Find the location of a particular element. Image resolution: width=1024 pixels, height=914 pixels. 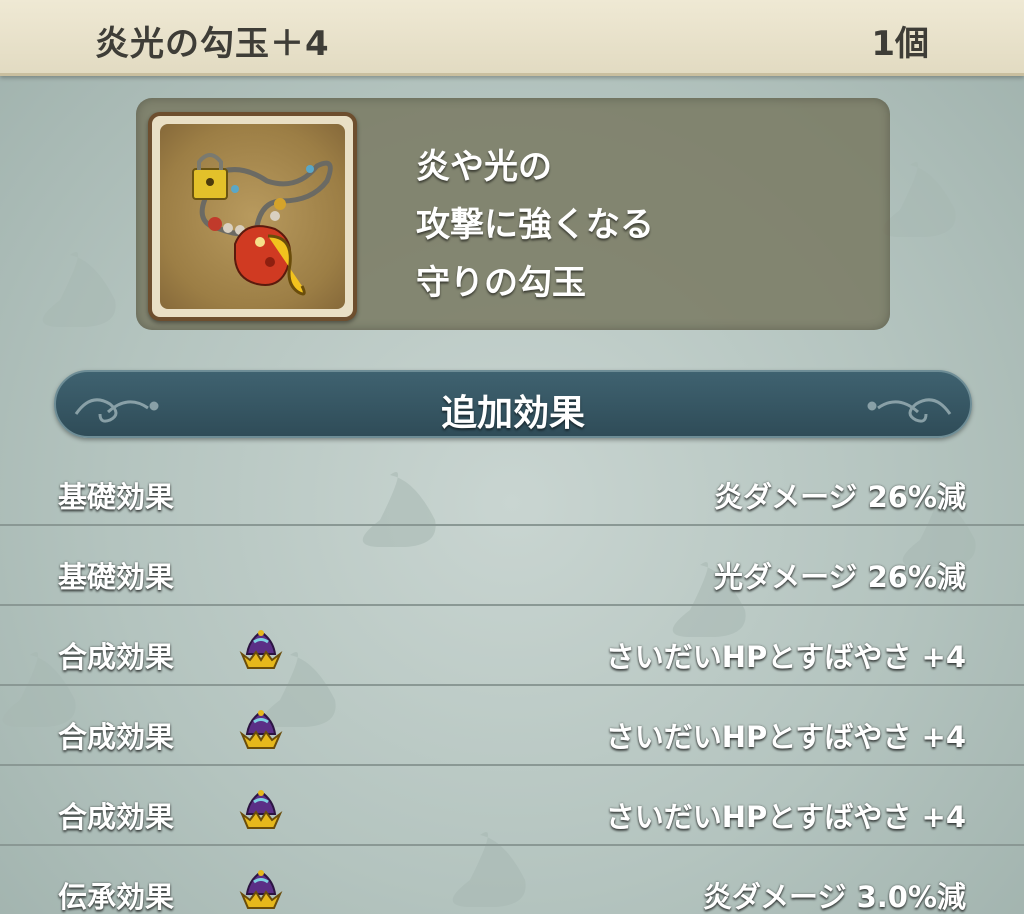

effect-row: 伝承効果 炎ダメージ 3.0%減 is located at coordinates (512, 880).